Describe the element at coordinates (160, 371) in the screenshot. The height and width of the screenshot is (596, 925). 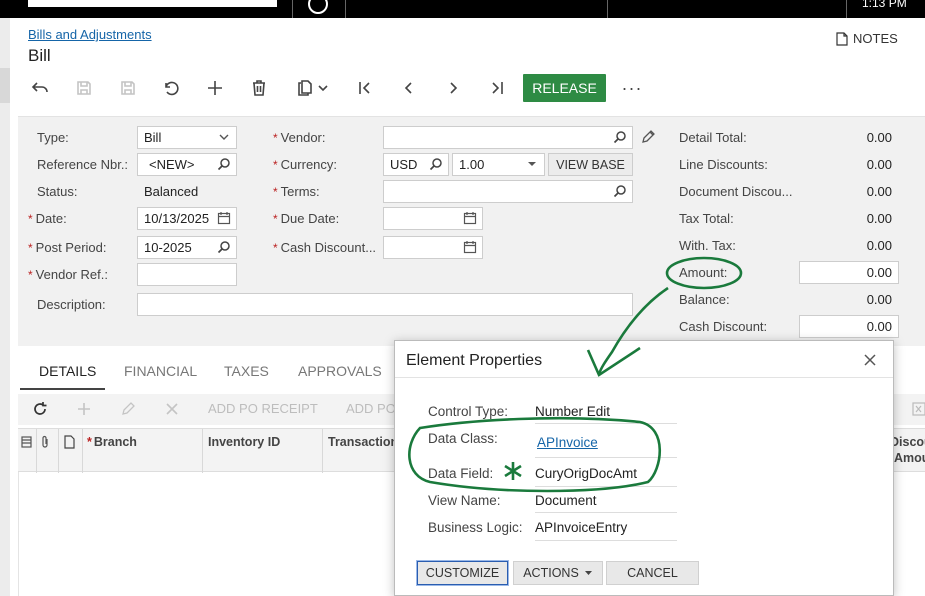
I see `tab-financial: FINANCIAL` at that location.